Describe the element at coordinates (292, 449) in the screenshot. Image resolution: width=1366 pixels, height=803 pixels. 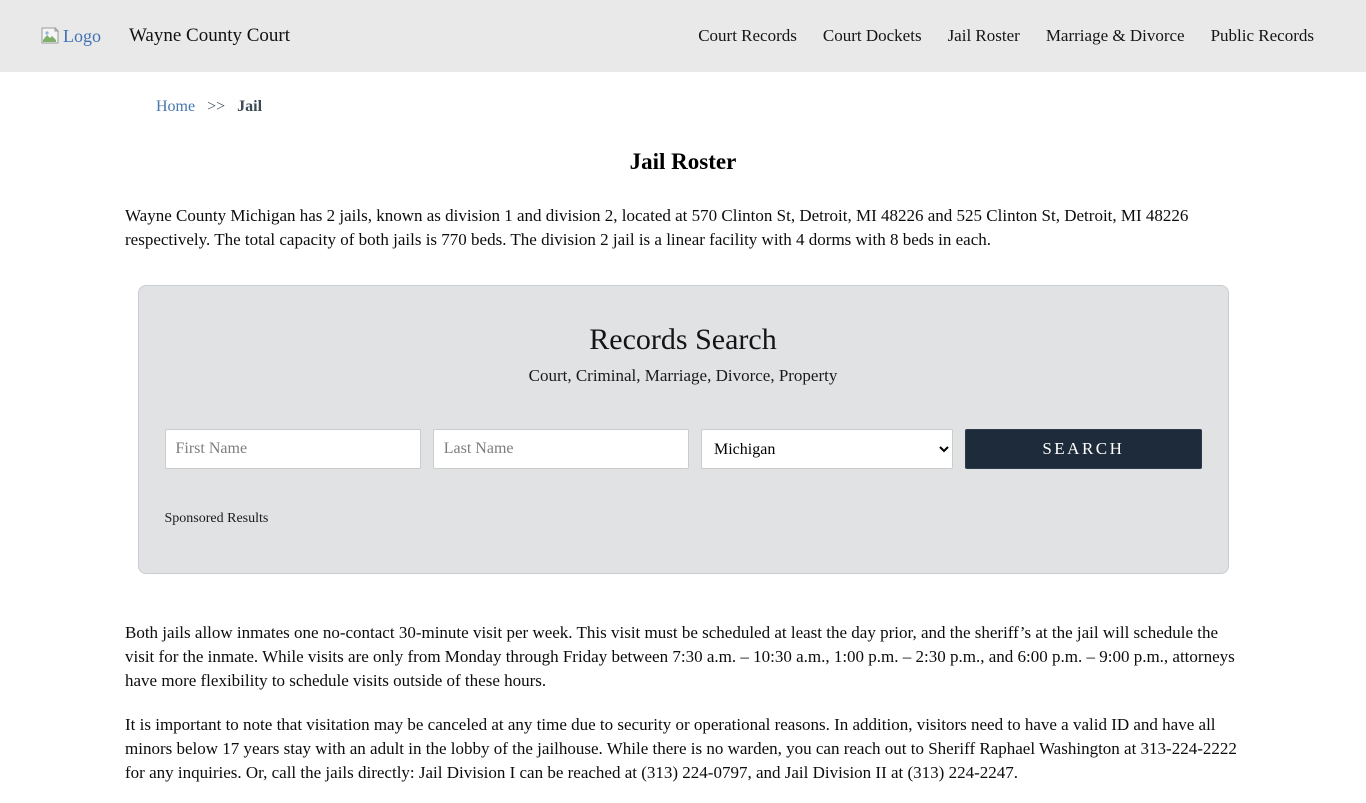
I see `first-name-input` at that location.